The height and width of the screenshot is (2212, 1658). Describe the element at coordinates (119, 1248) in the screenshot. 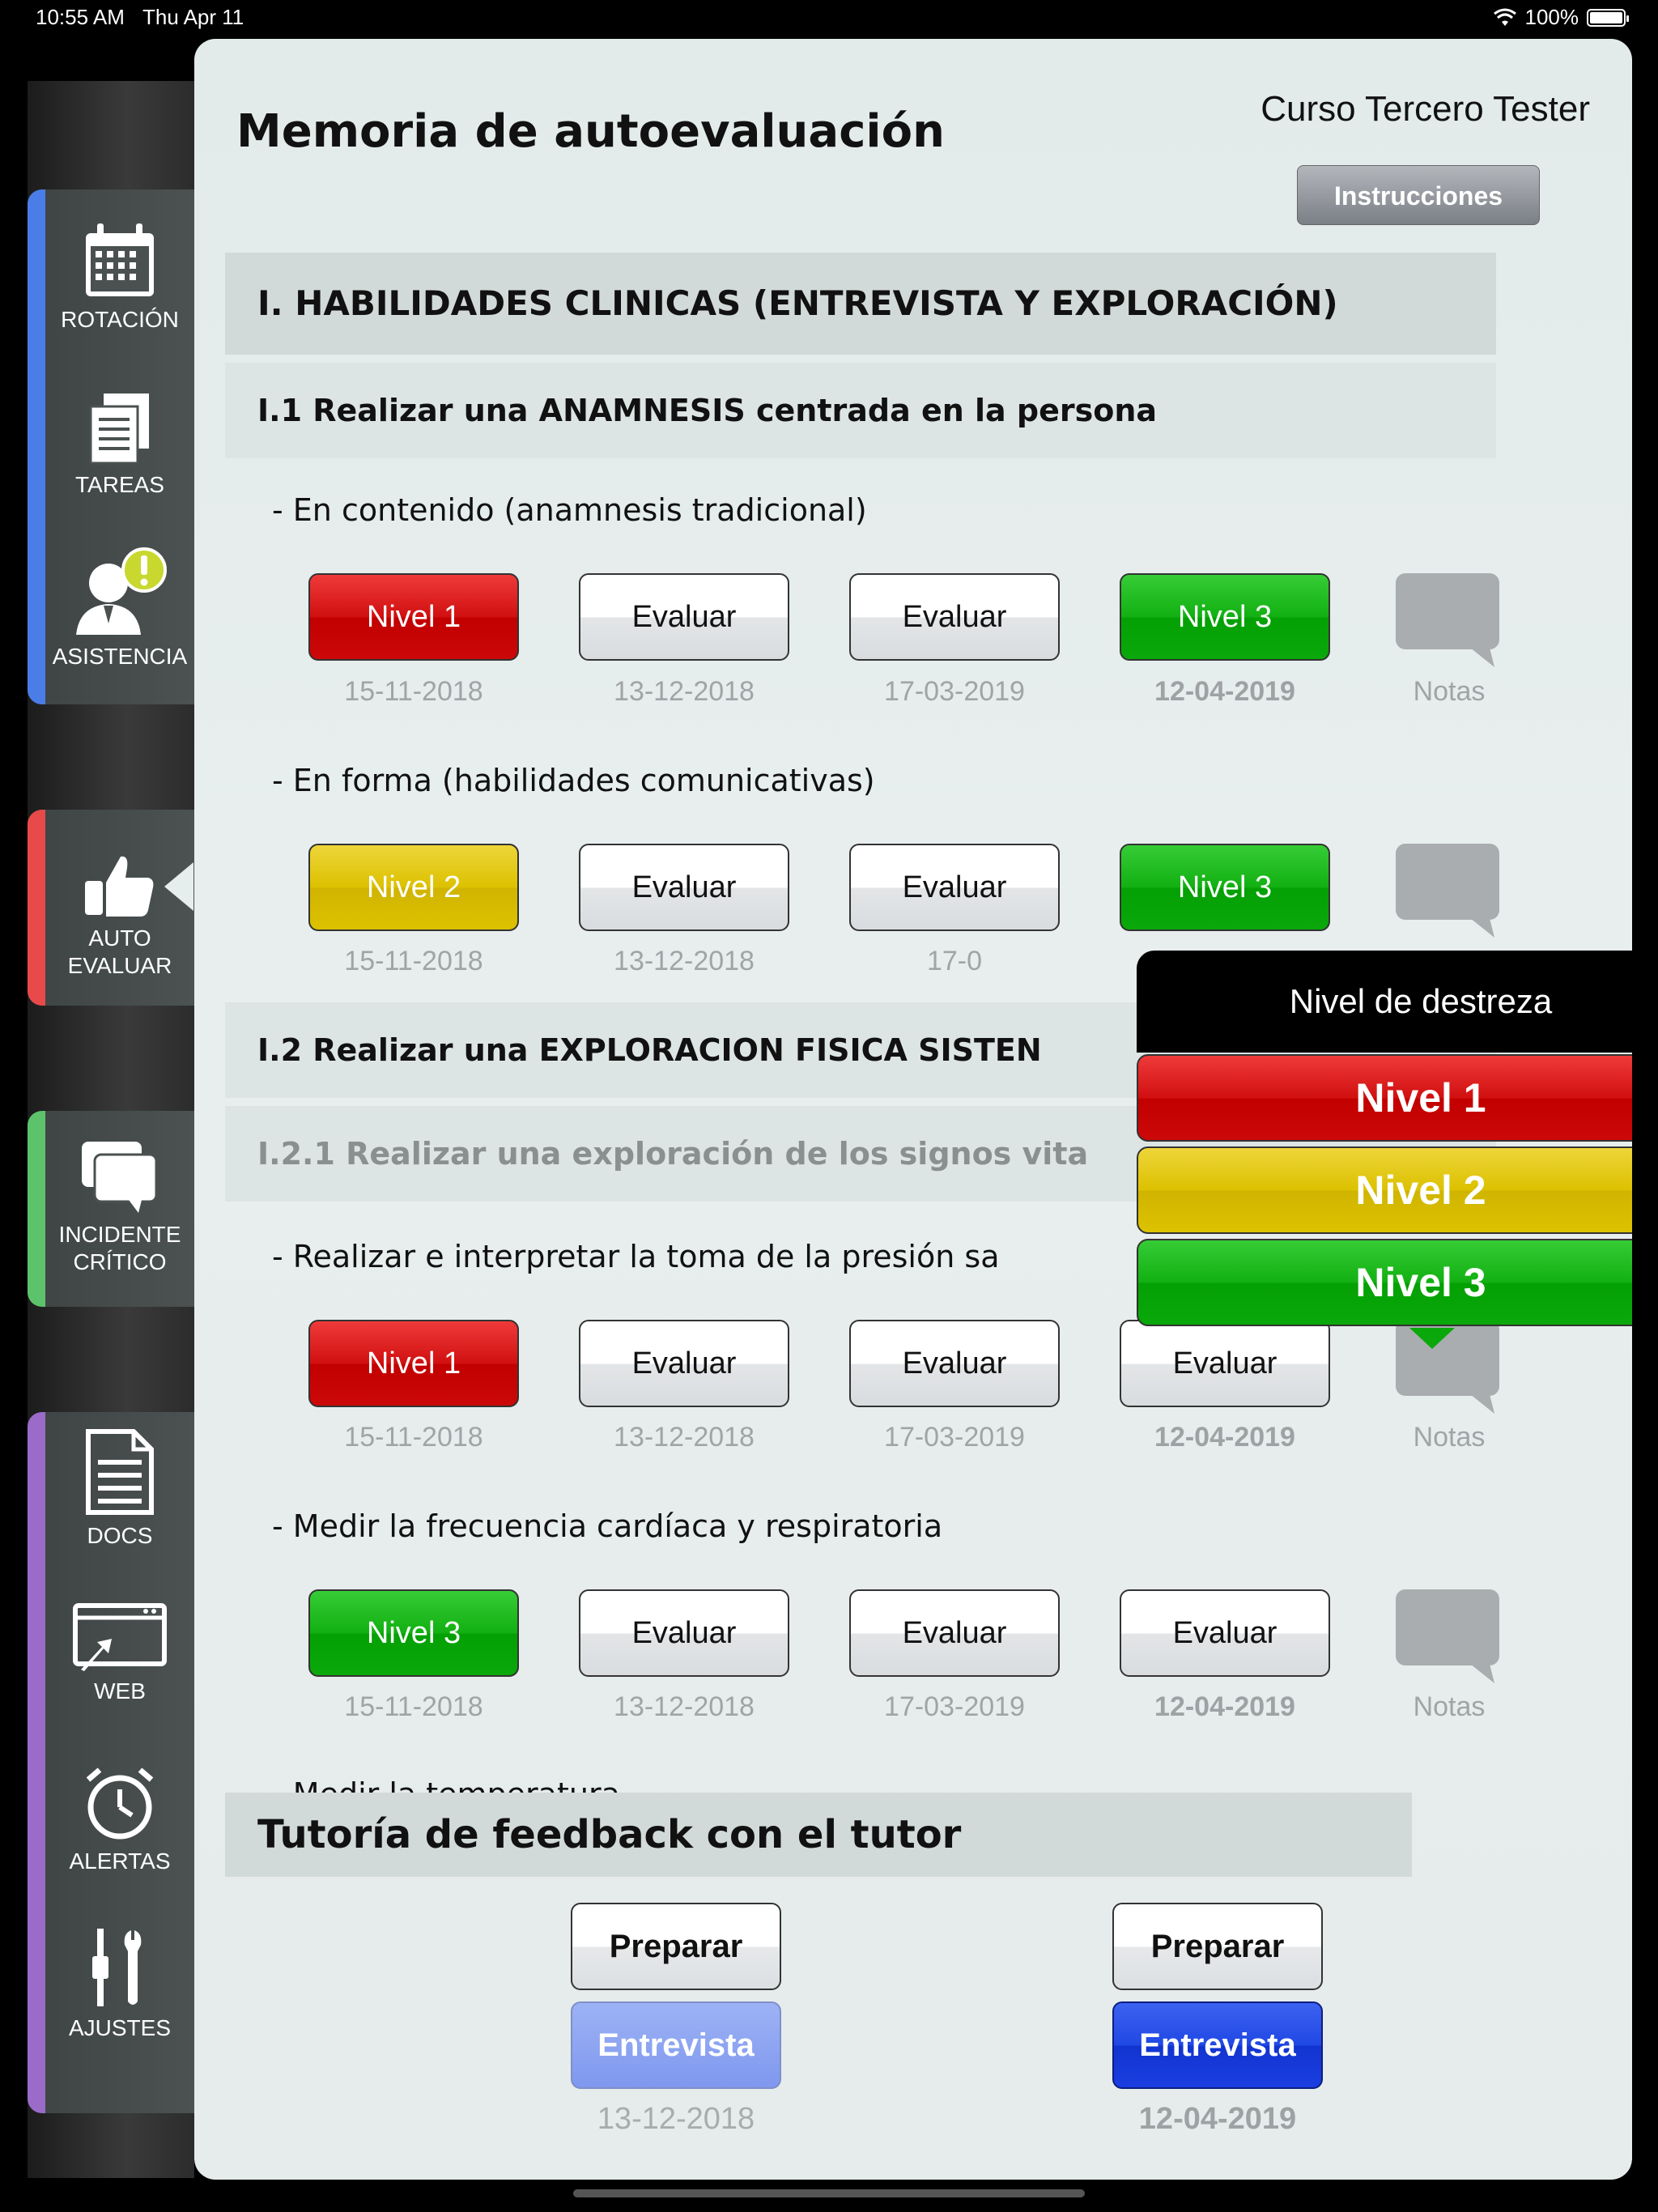

I see `sidebar-label-incidente-critico: INCIDENTE CRÍTICO` at that location.